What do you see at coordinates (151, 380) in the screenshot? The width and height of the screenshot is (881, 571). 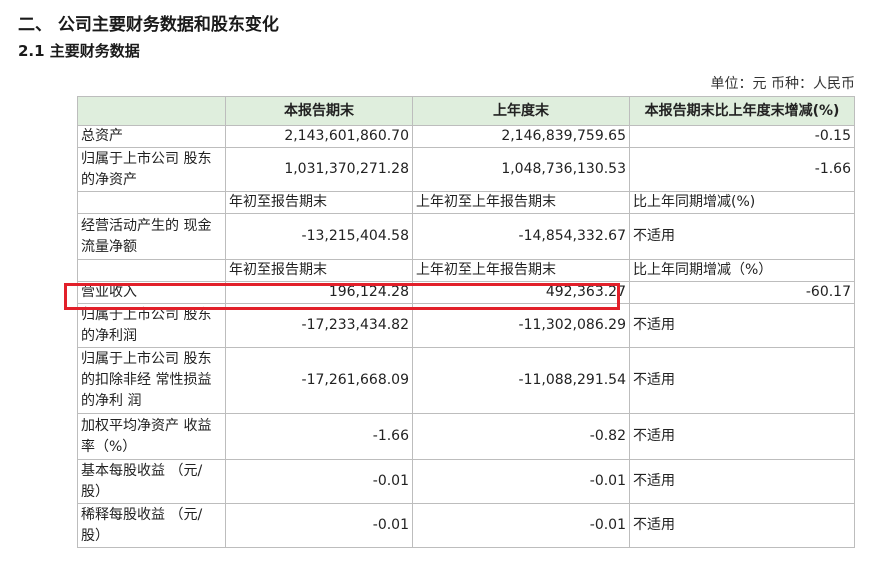 I see `row-label: 归属于上市公司 股东的扣除非经 常性损益的净利 润` at bounding box center [151, 380].